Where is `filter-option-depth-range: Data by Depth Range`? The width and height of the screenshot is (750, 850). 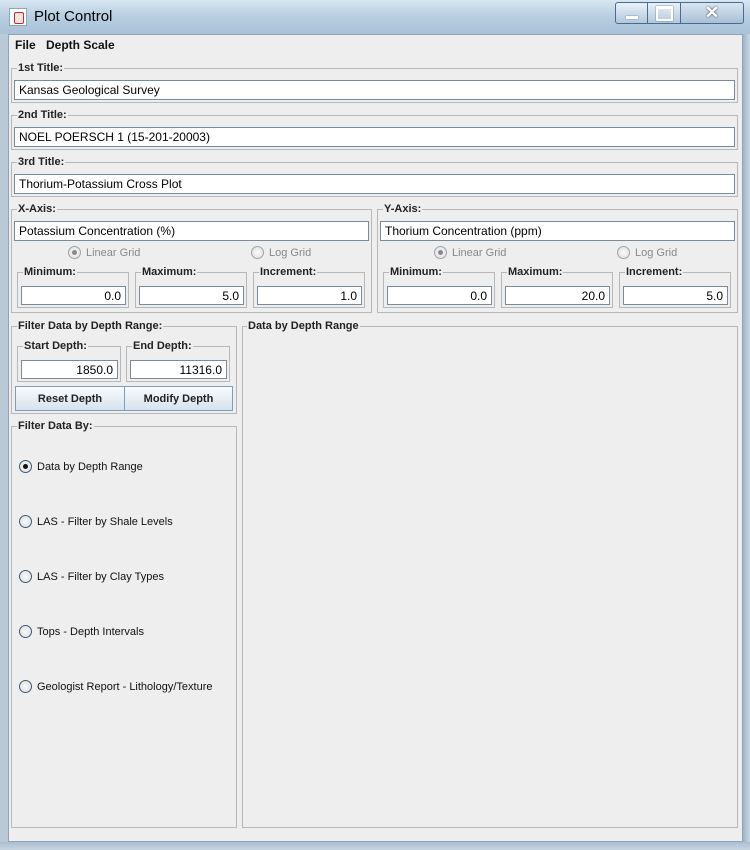 filter-option-depth-range: Data by Depth Range is located at coordinates (81, 466).